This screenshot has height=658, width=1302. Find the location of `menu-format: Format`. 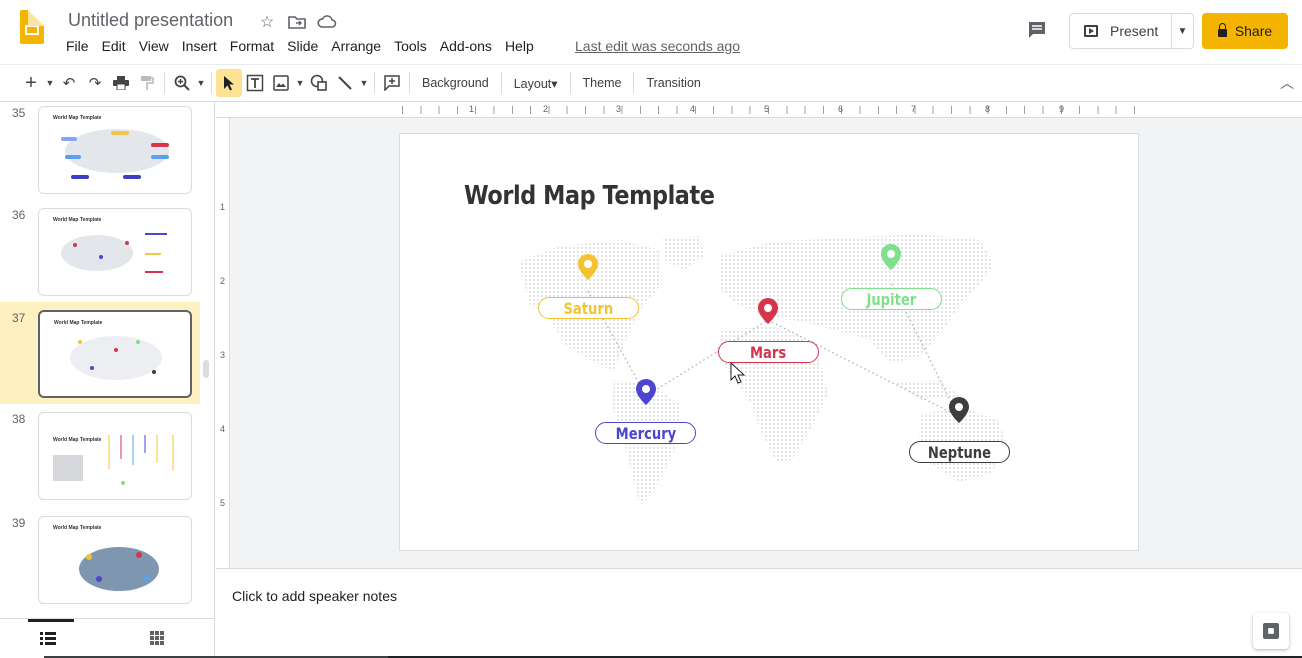

menu-format: Format is located at coordinates (255, 46).